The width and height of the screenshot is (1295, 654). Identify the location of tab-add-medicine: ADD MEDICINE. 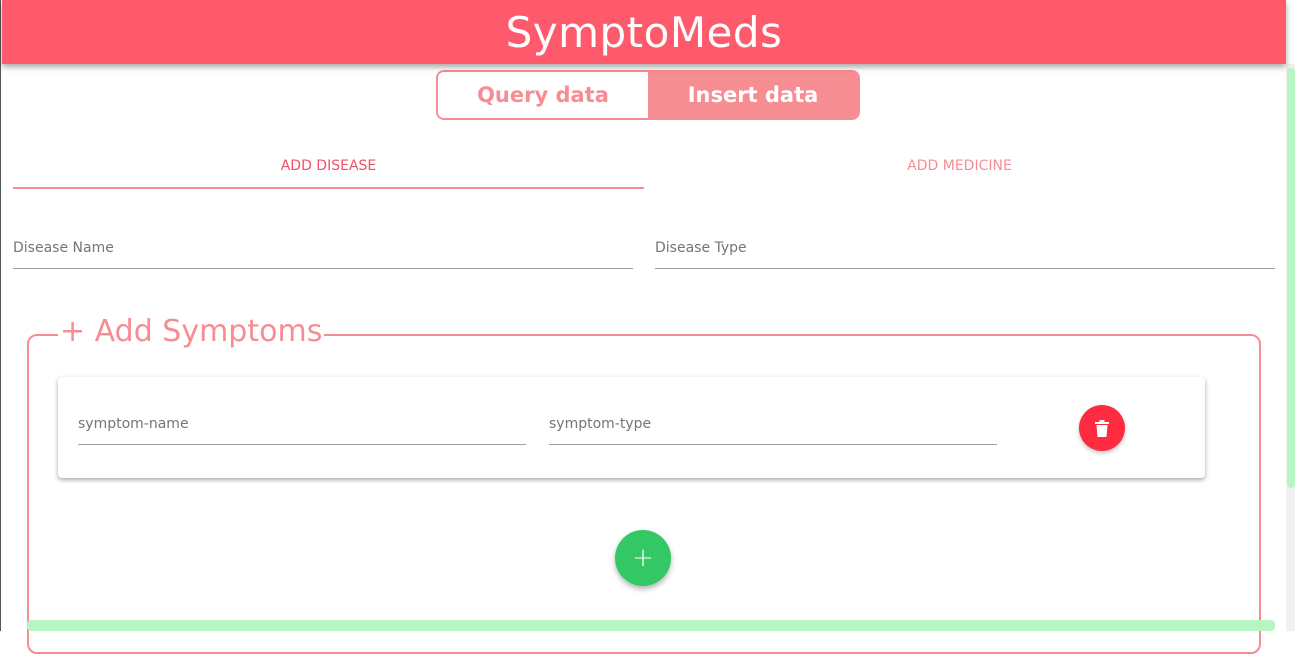
(959, 166).